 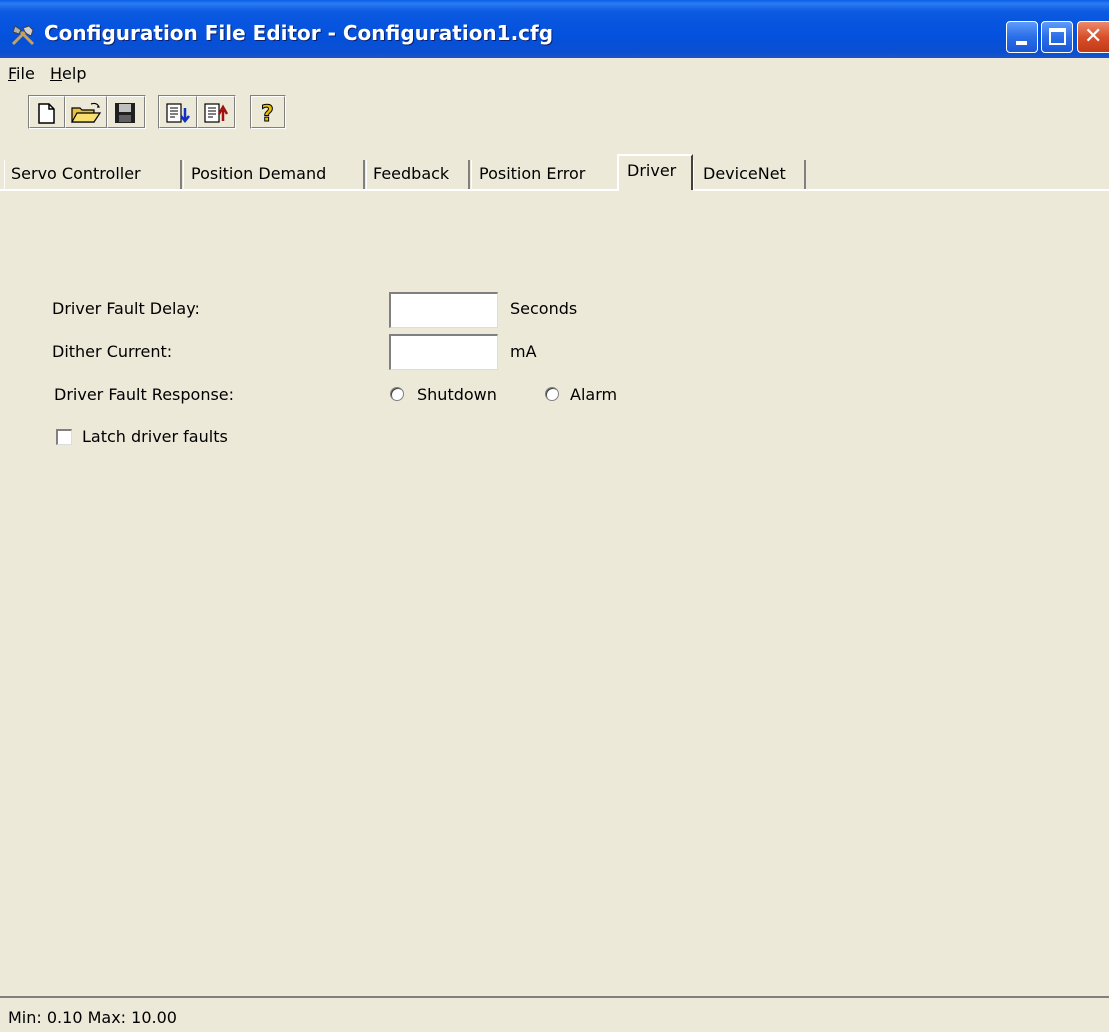 I want to click on new-file-icon, so click(x=46, y=113).